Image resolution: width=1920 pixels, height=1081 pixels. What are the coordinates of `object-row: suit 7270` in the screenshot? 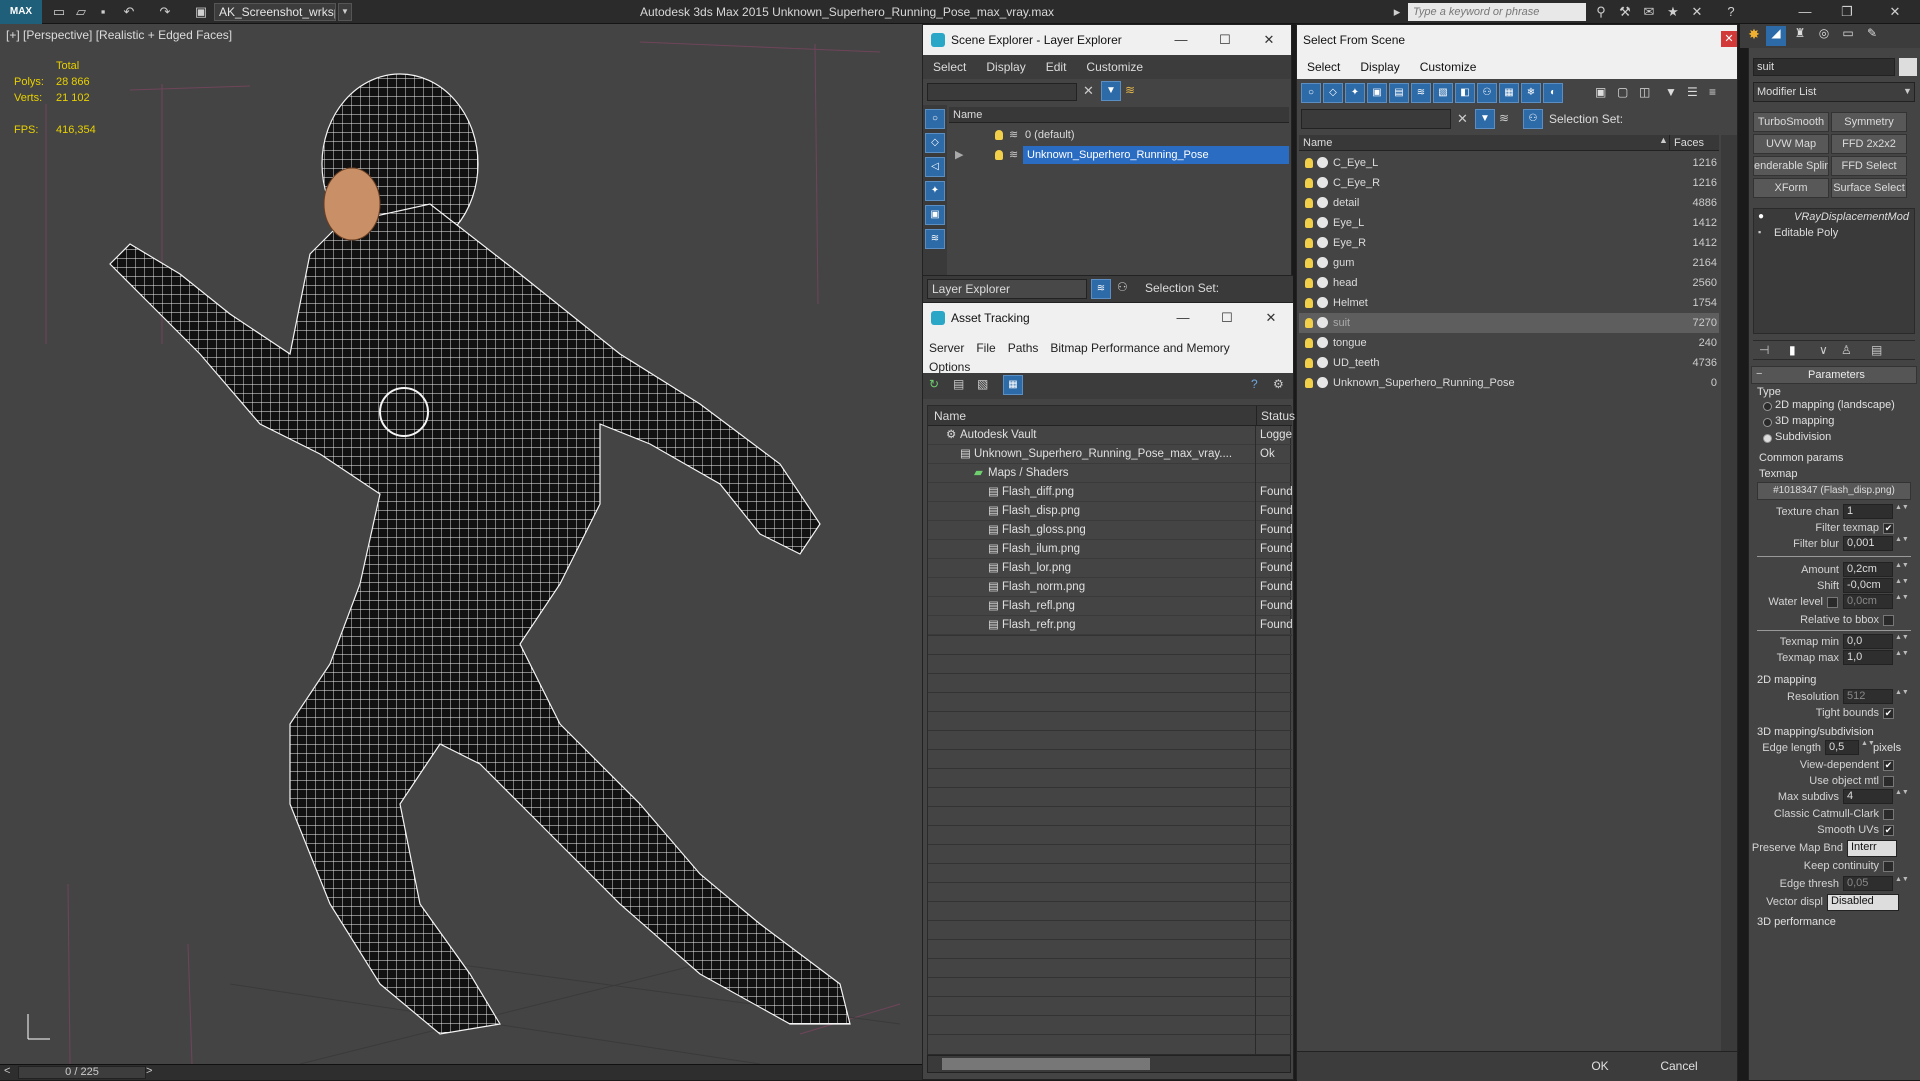 It's located at (1509, 323).